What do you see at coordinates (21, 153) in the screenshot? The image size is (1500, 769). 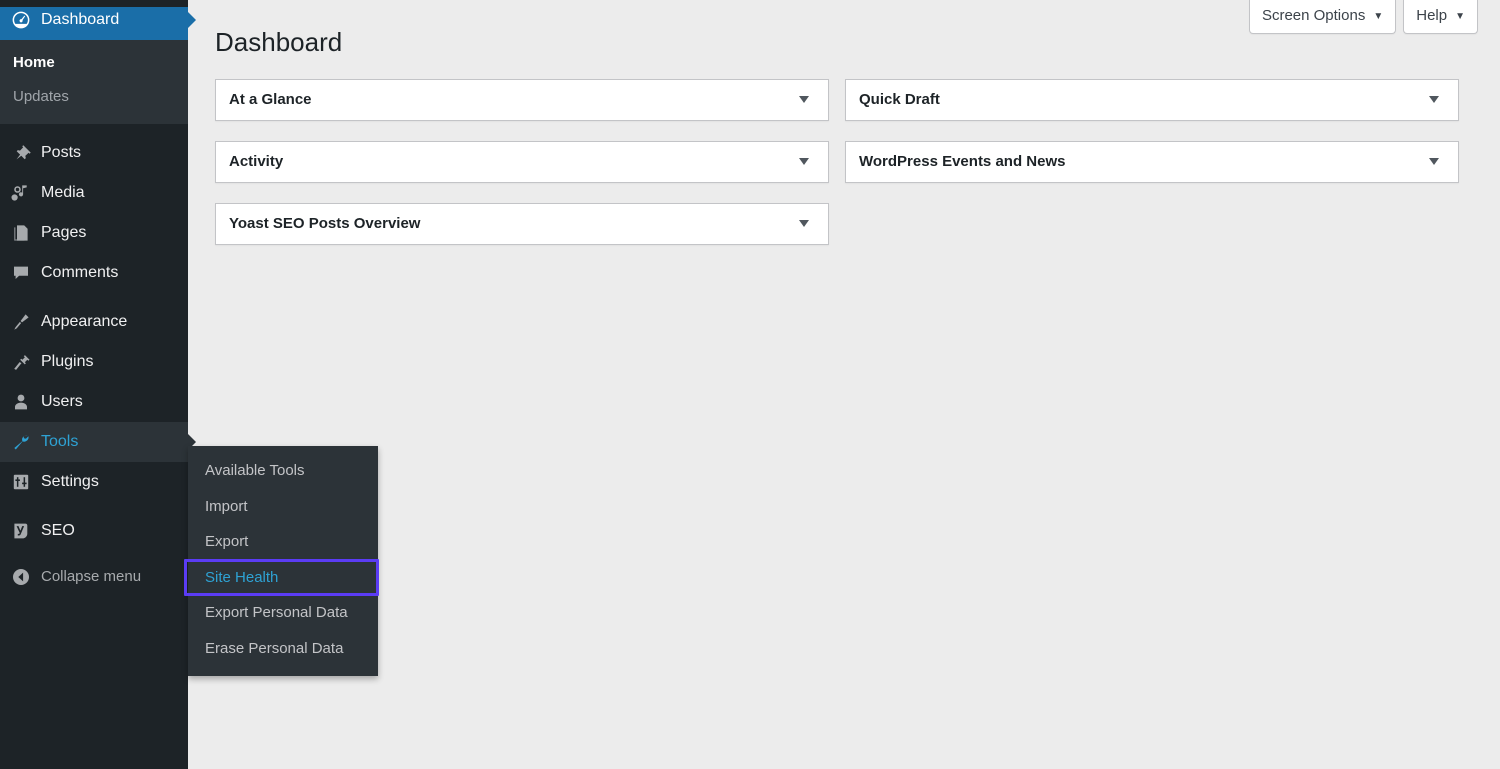 I see `pin-icon` at bounding box center [21, 153].